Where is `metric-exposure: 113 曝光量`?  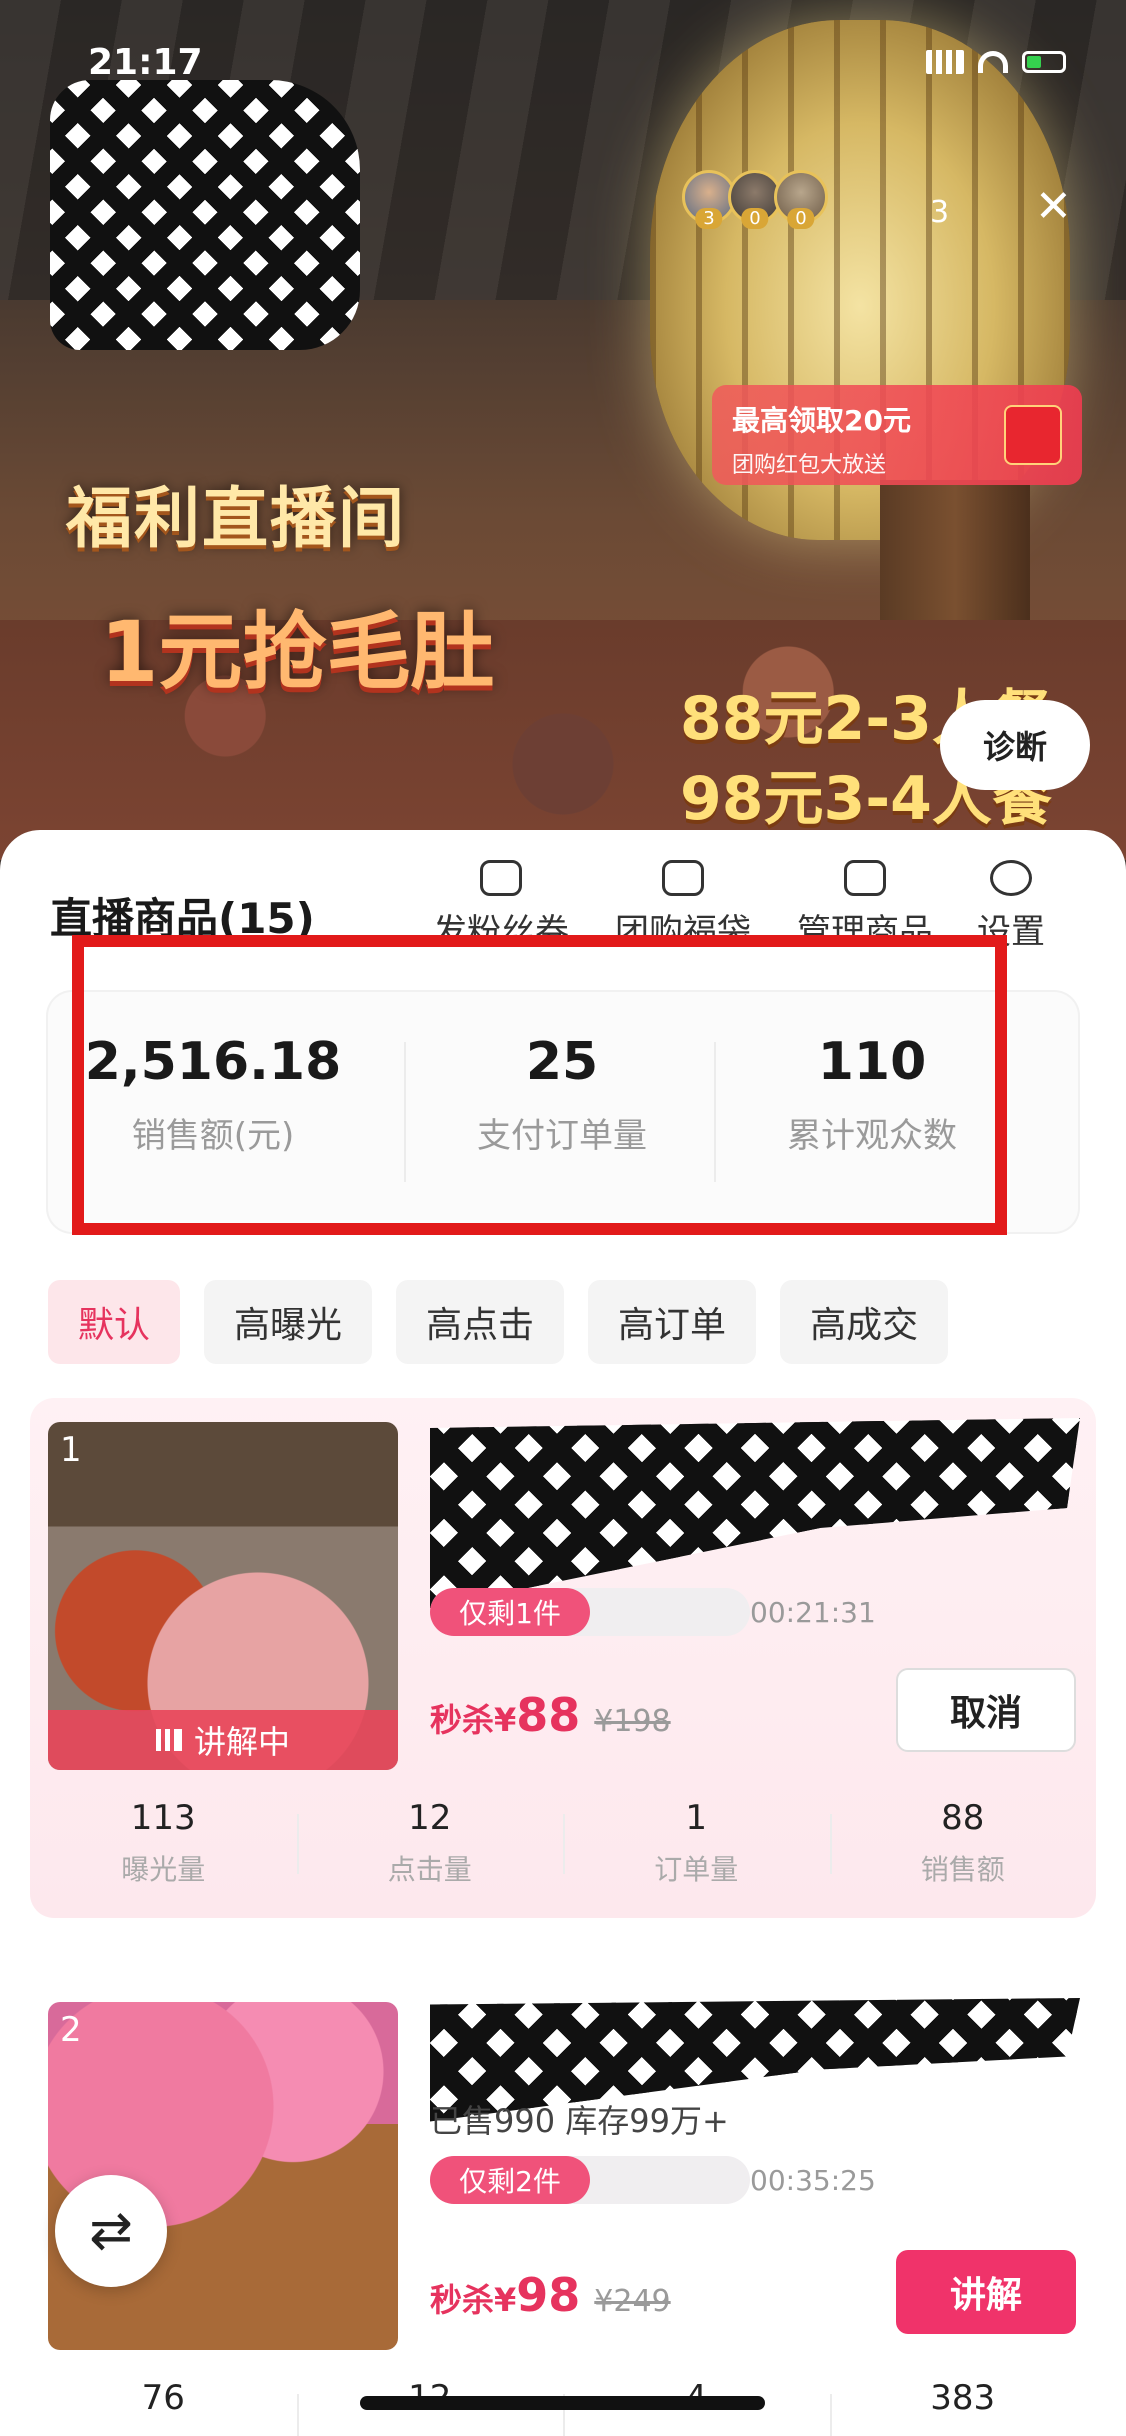
metric-exposure: 113 曝光量 is located at coordinates (163, 1843).